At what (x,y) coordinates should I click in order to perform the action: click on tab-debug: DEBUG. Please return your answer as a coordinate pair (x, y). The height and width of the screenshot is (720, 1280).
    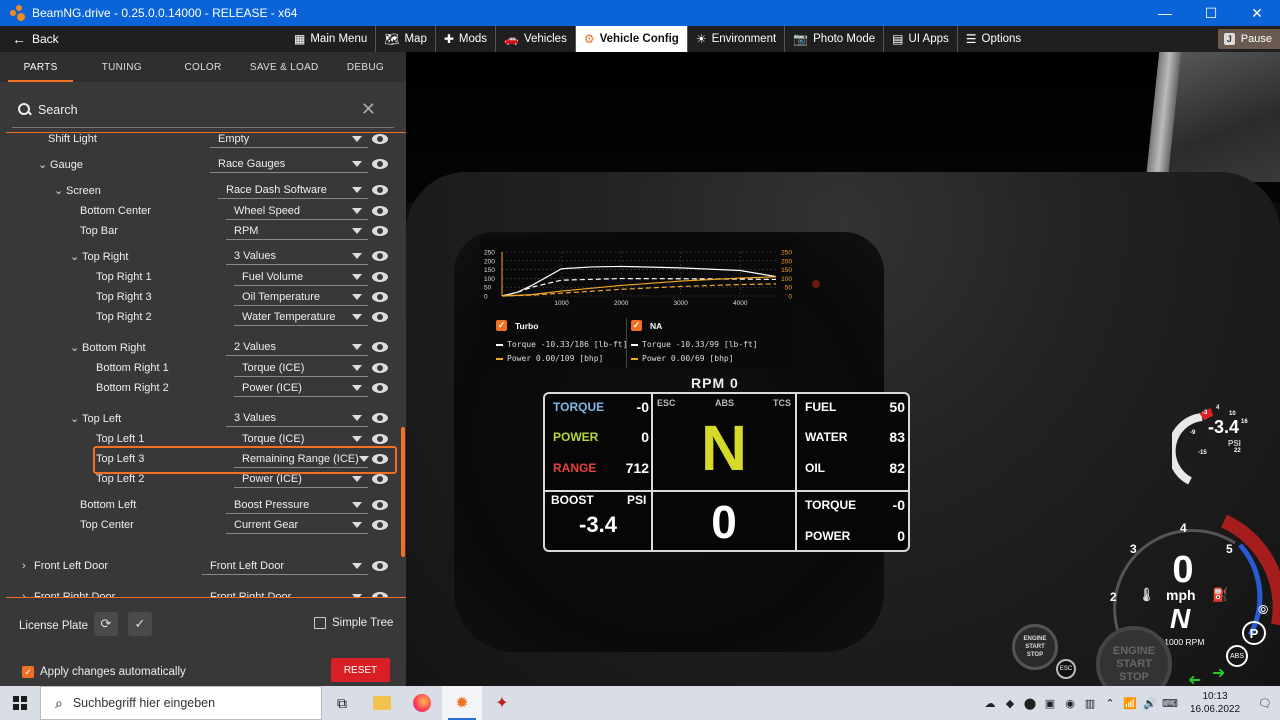
    Looking at the image, I should click on (365, 67).